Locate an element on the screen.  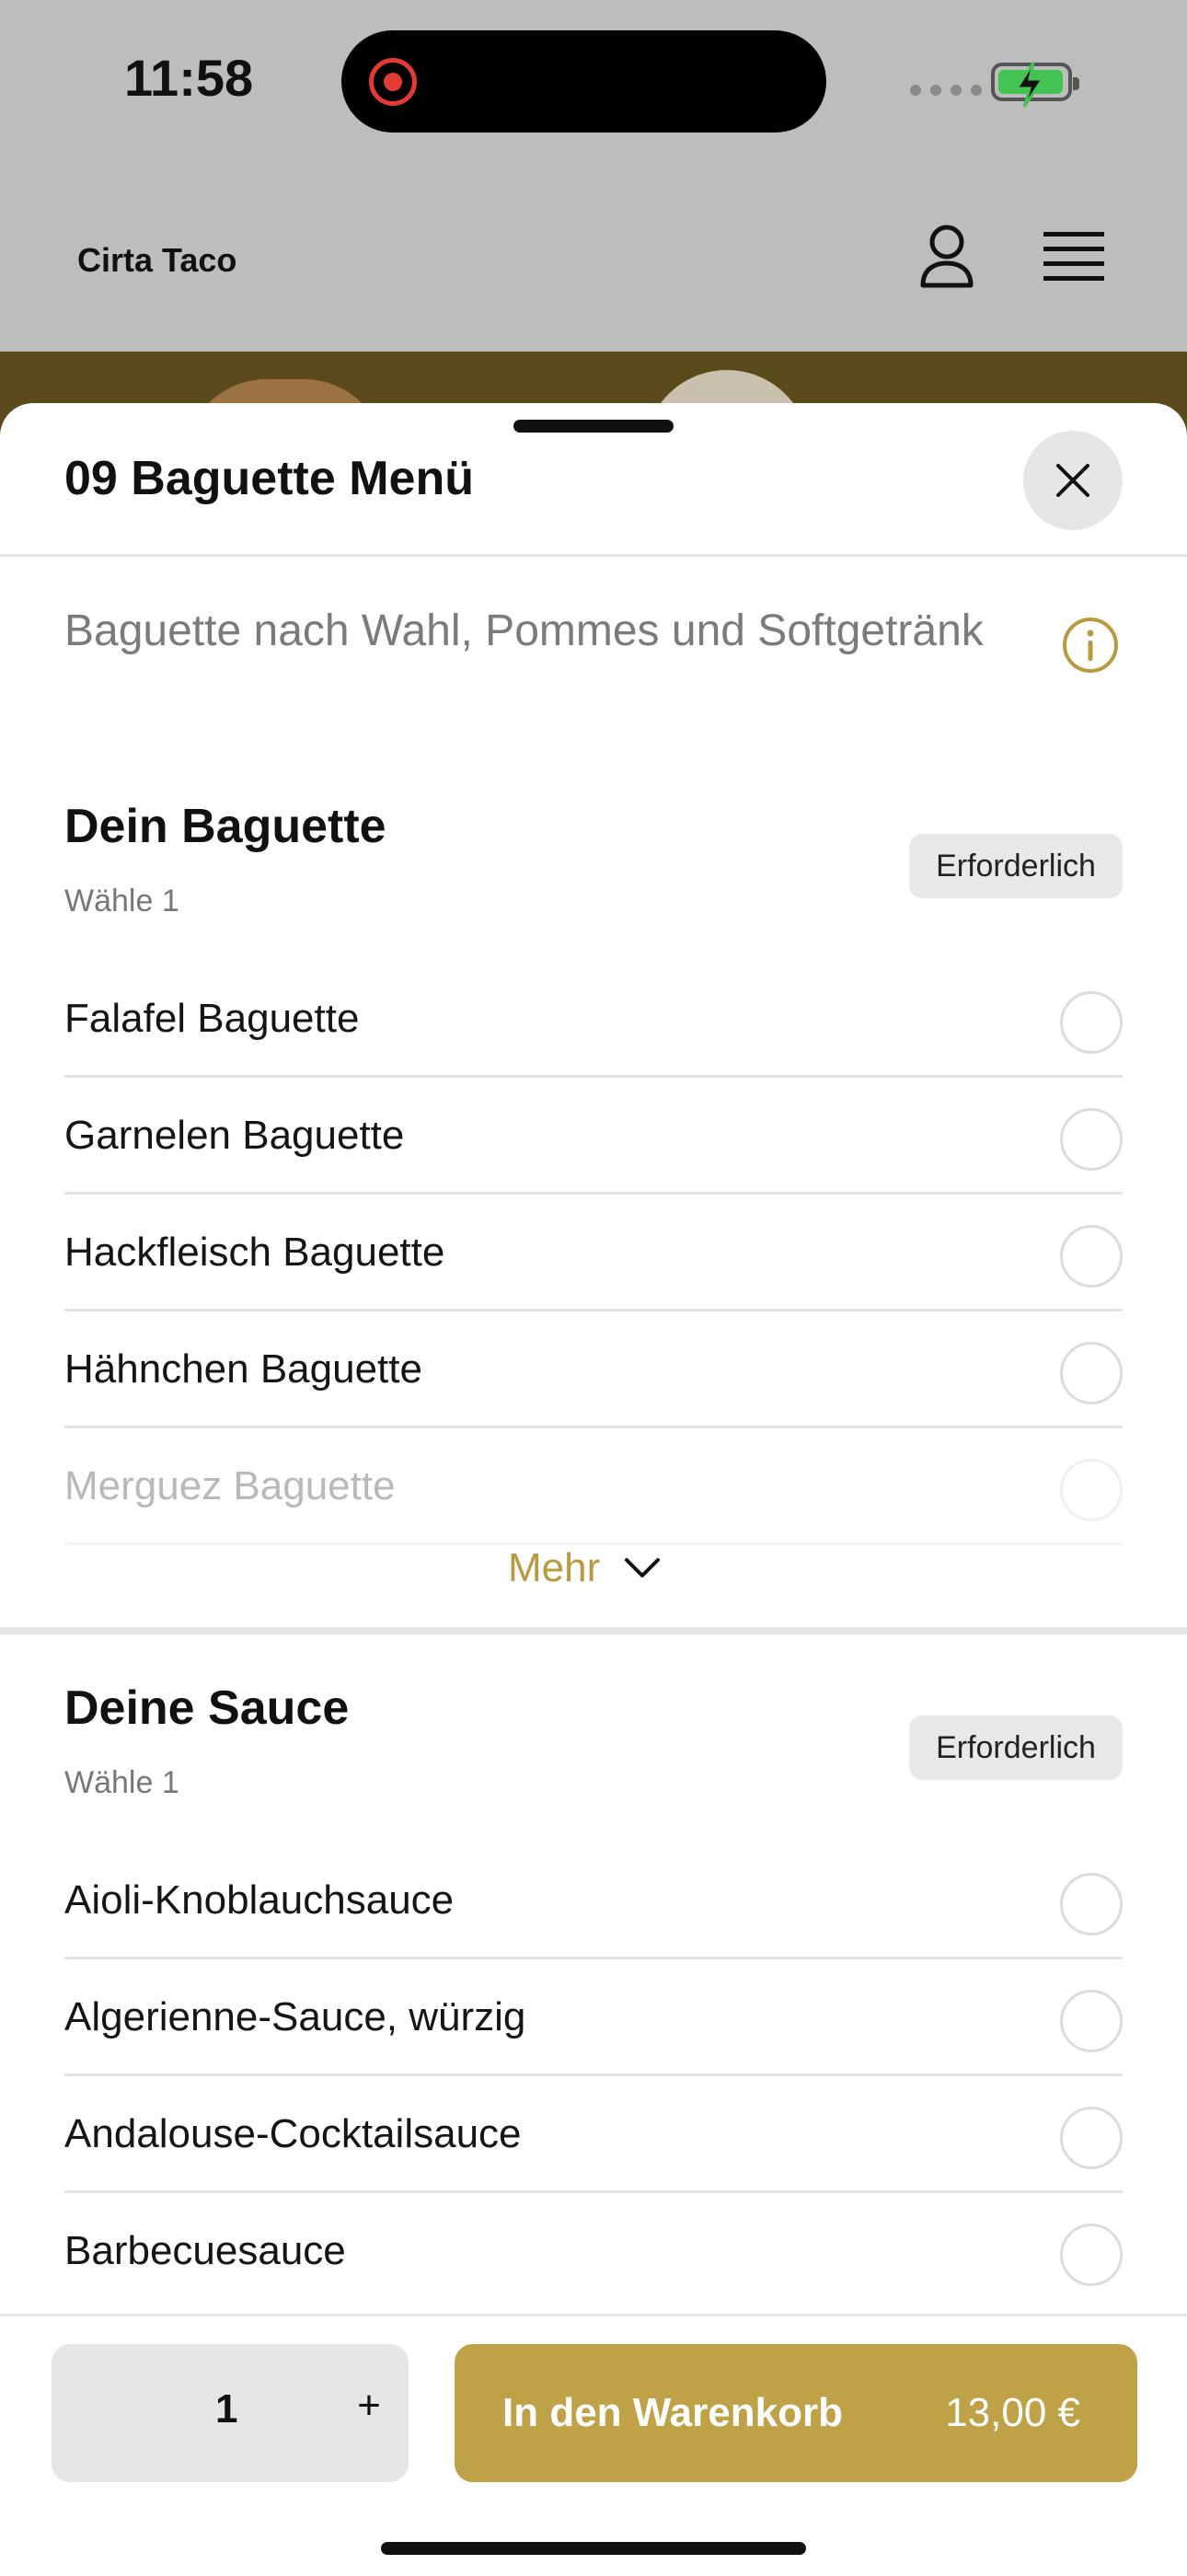
quantity-stepper: 1 + is located at coordinates (230, 2413).